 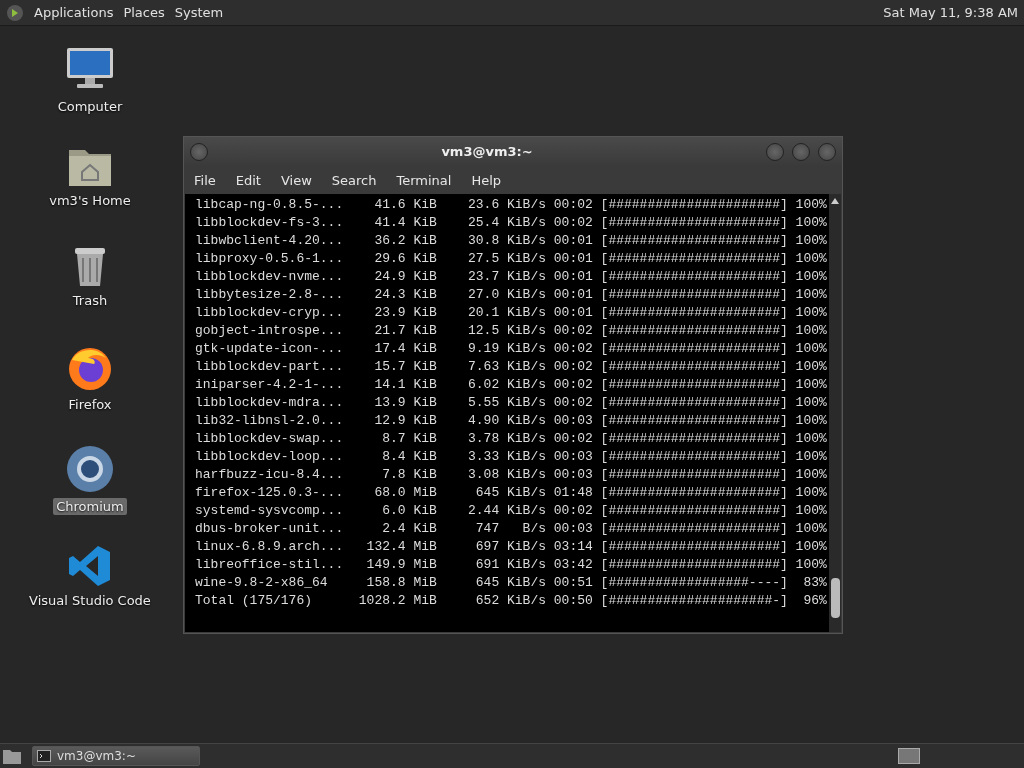 What do you see at coordinates (950, 12) in the screenshot?
I see `clock: Sat May 11, 9:38 AM` at bounding box center [950, 12].